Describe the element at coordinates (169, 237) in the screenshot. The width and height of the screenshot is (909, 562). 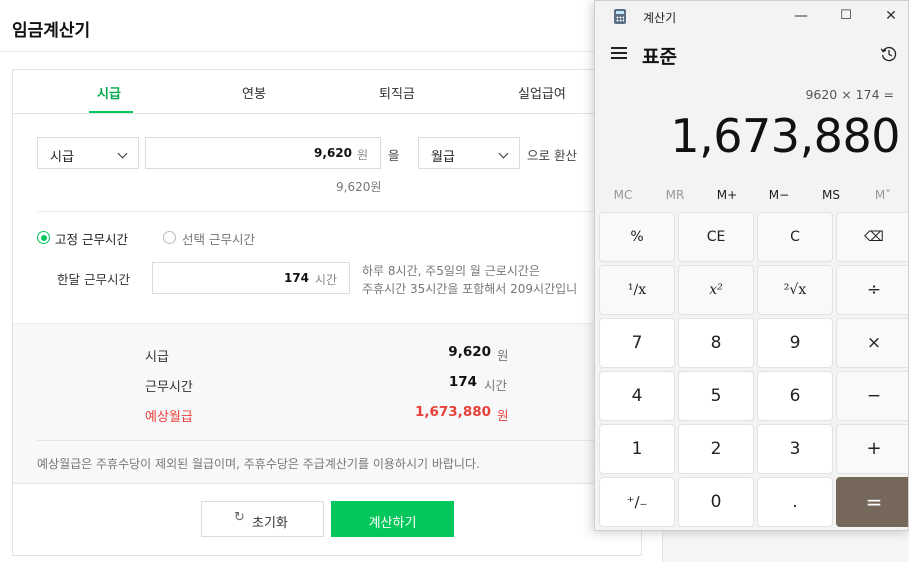
I see `optional-hours-radio` at that location.